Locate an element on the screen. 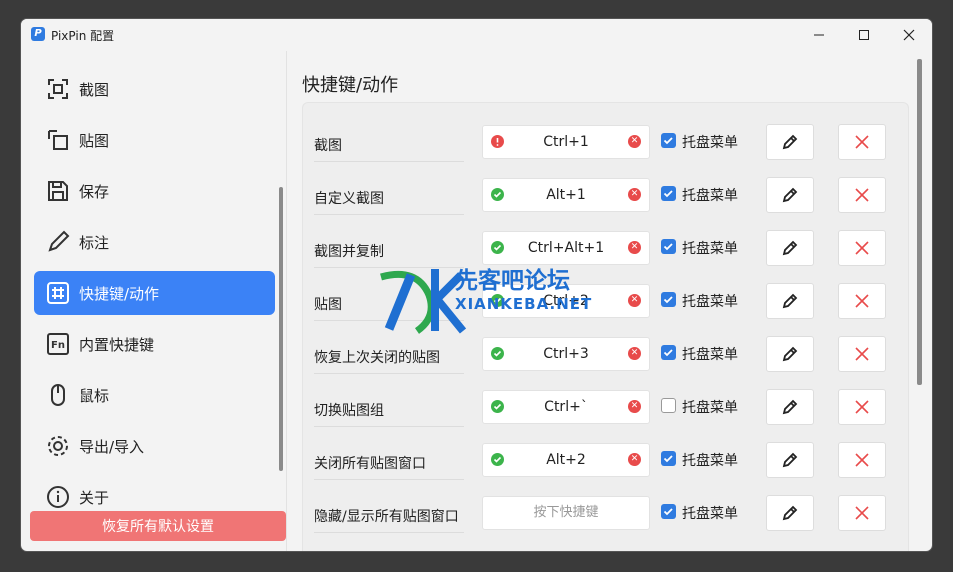 This screenshot has height=572, width=953. sidebar-item-label: 导出/导入 is located at coordinates (112, 446).